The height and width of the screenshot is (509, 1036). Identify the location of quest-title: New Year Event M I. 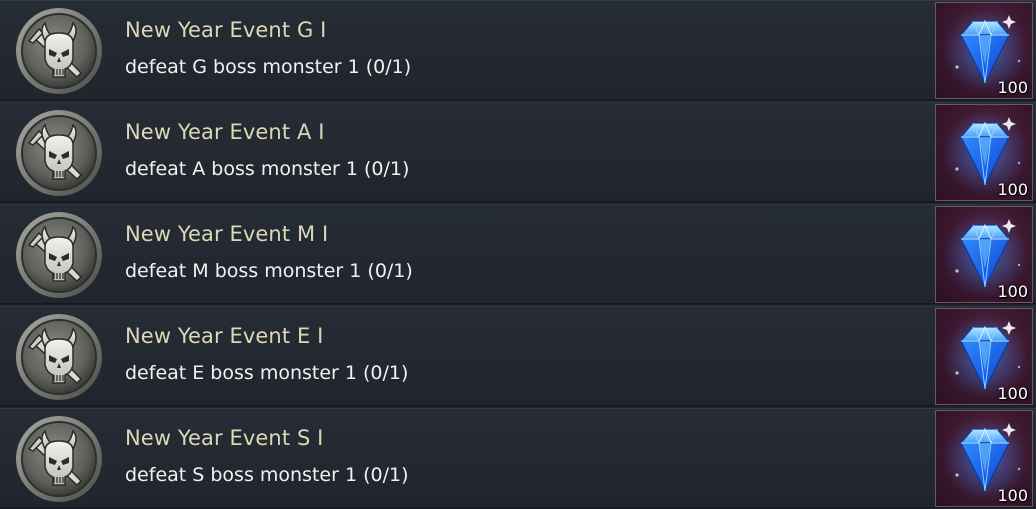
(227, 234).